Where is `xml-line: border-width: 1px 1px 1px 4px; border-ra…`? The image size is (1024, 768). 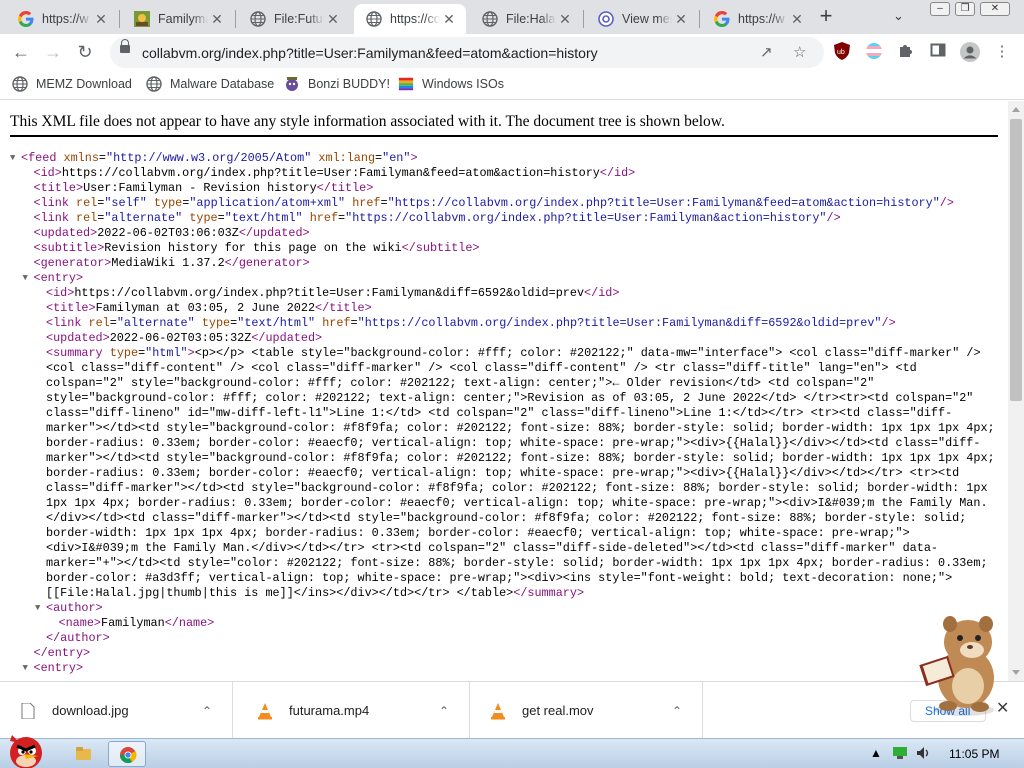
xml-line: border-width: 1px 1px 1px 4px; border-ra… is located at coordinates (508, 533).